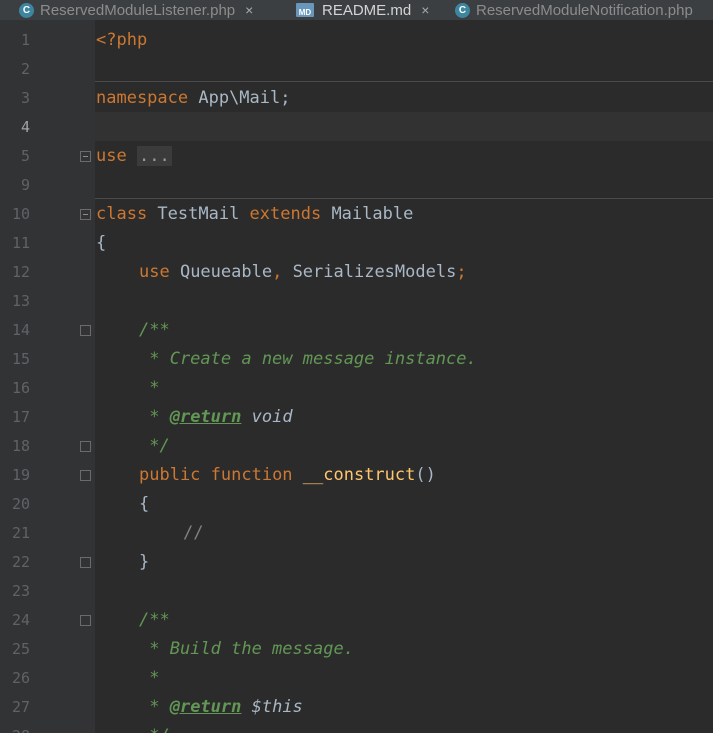 This screenshot has height=733, width=713. I want to click on docblock-description: * Create a new message instance., so click(308, 359).